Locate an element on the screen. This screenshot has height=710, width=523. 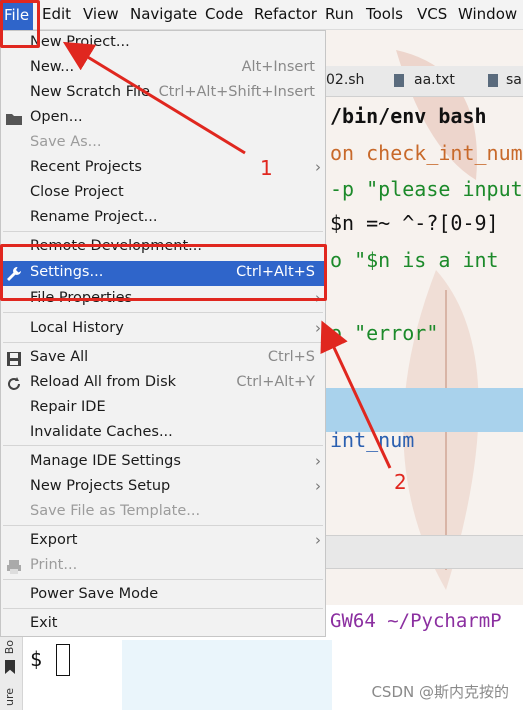
annotation-label-1: 1 is located at coordinates (266, 168).